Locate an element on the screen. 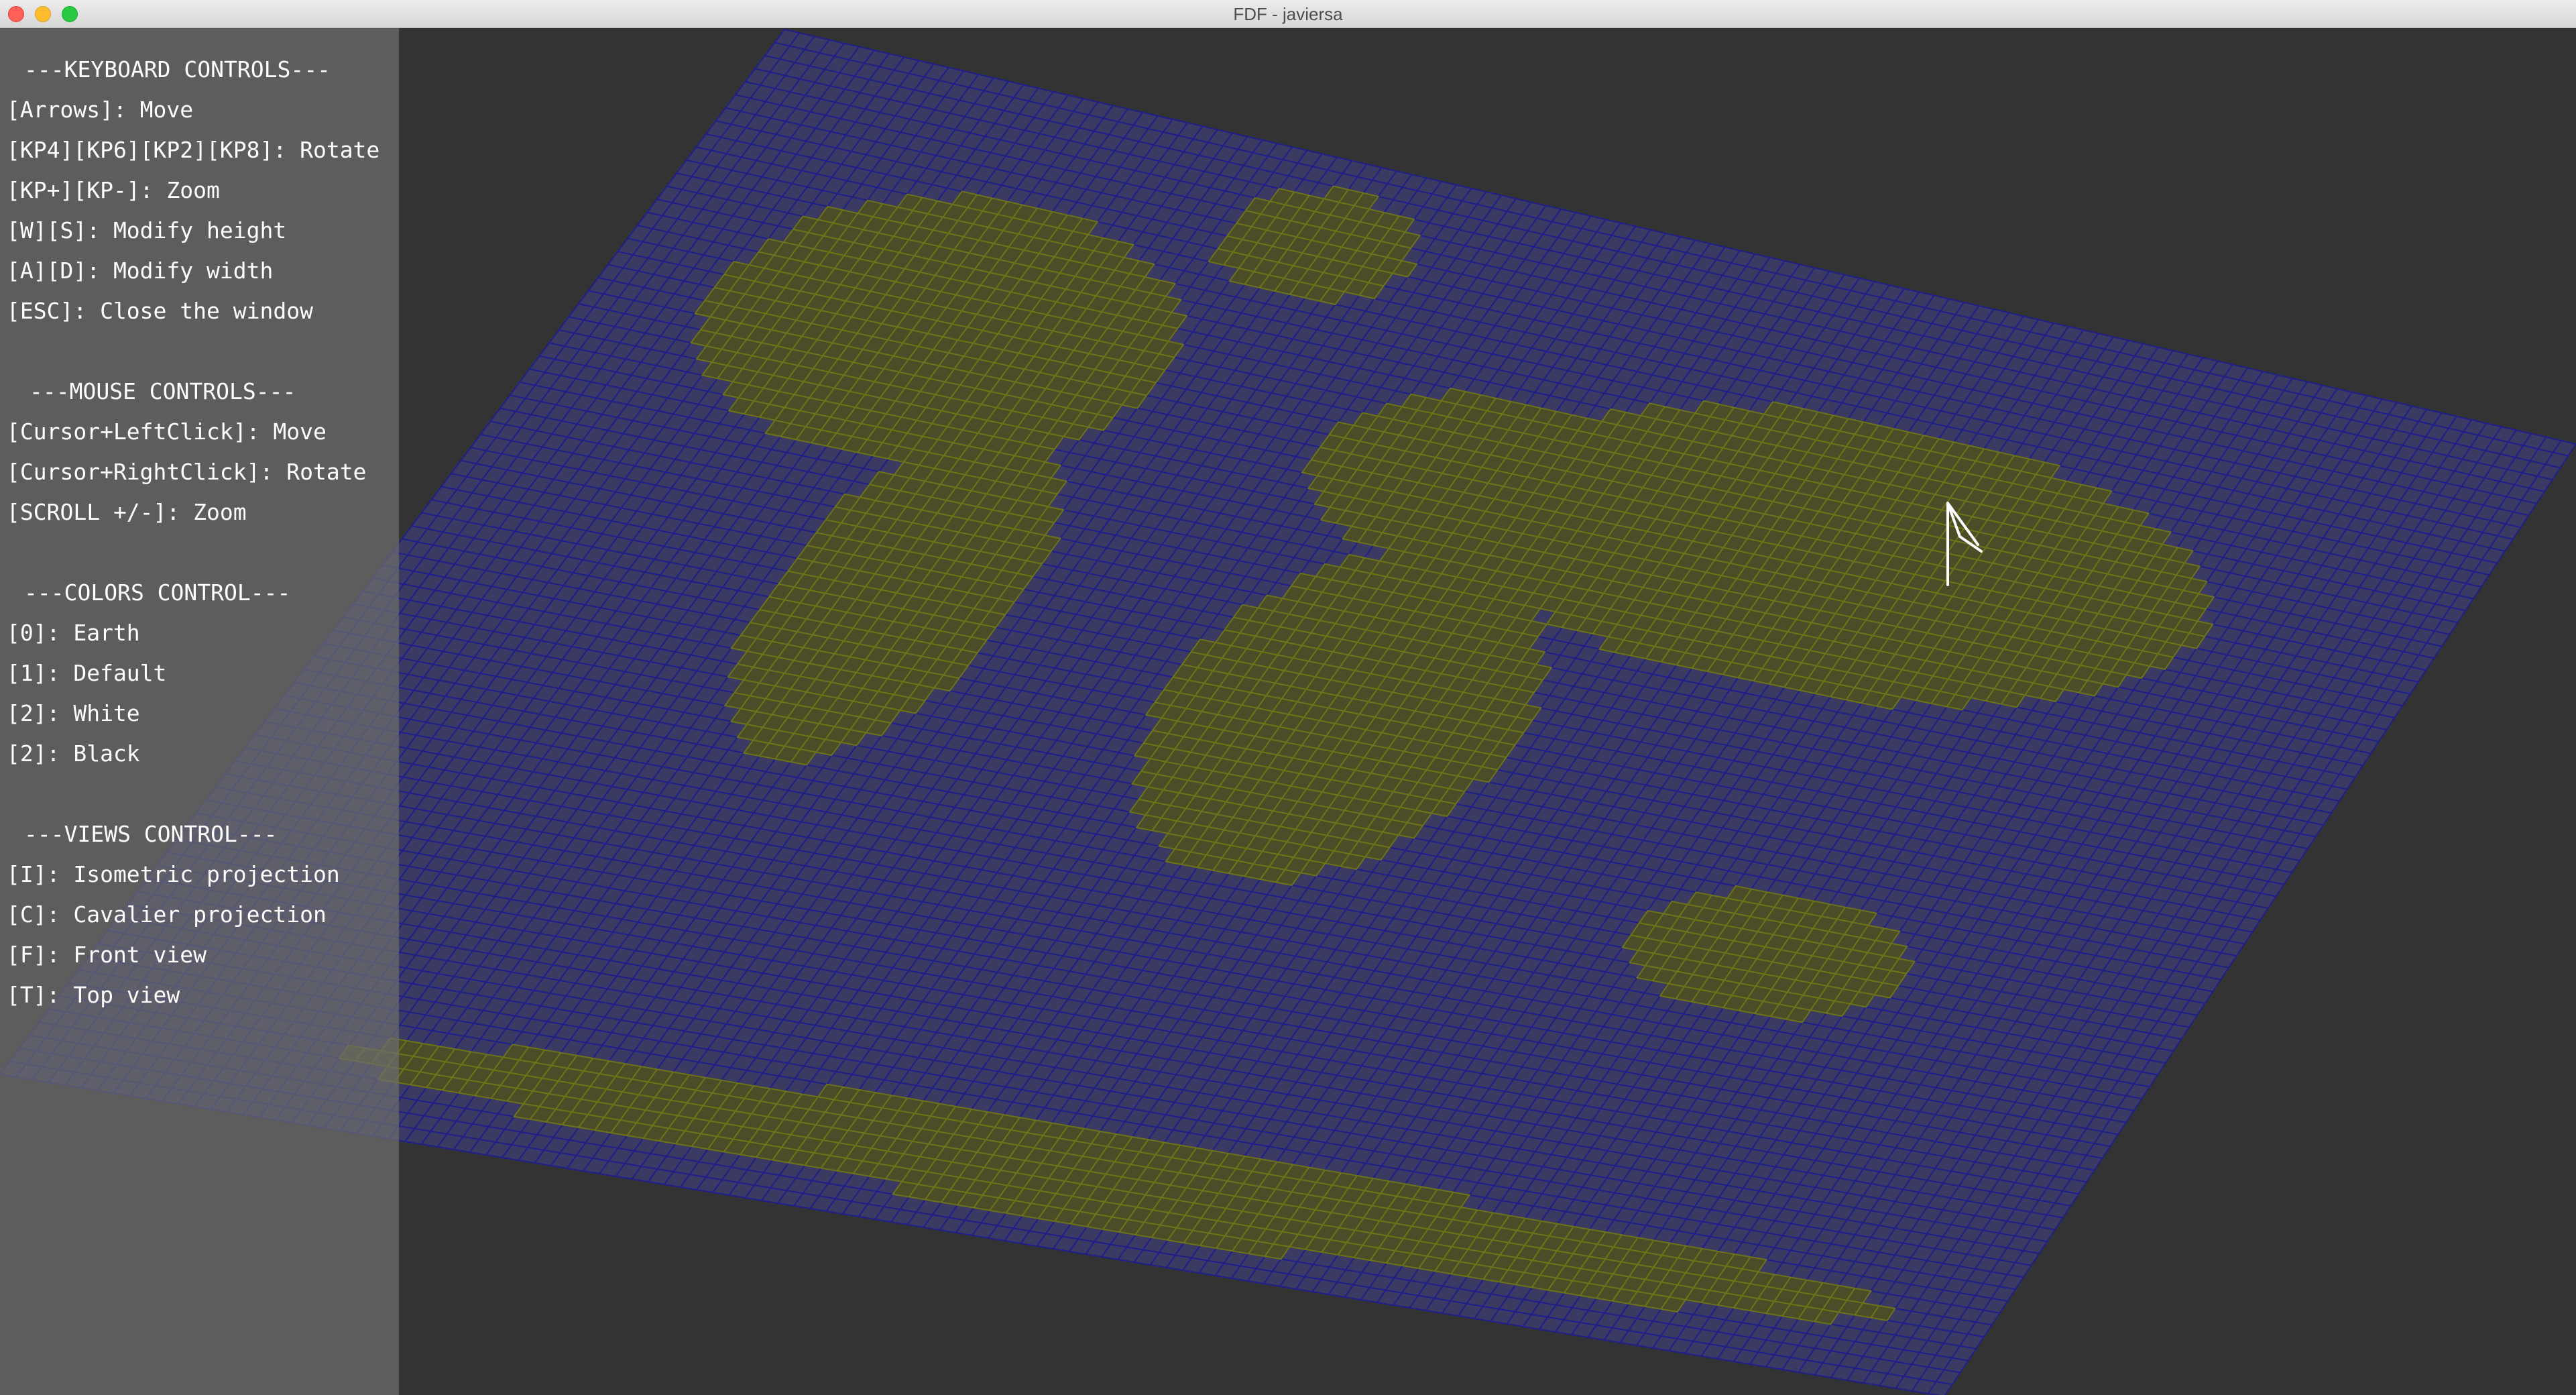 This screenshot has height=1395, width=2576. title-bar: FDF - javiersa is located at coordinates (1288, 14).